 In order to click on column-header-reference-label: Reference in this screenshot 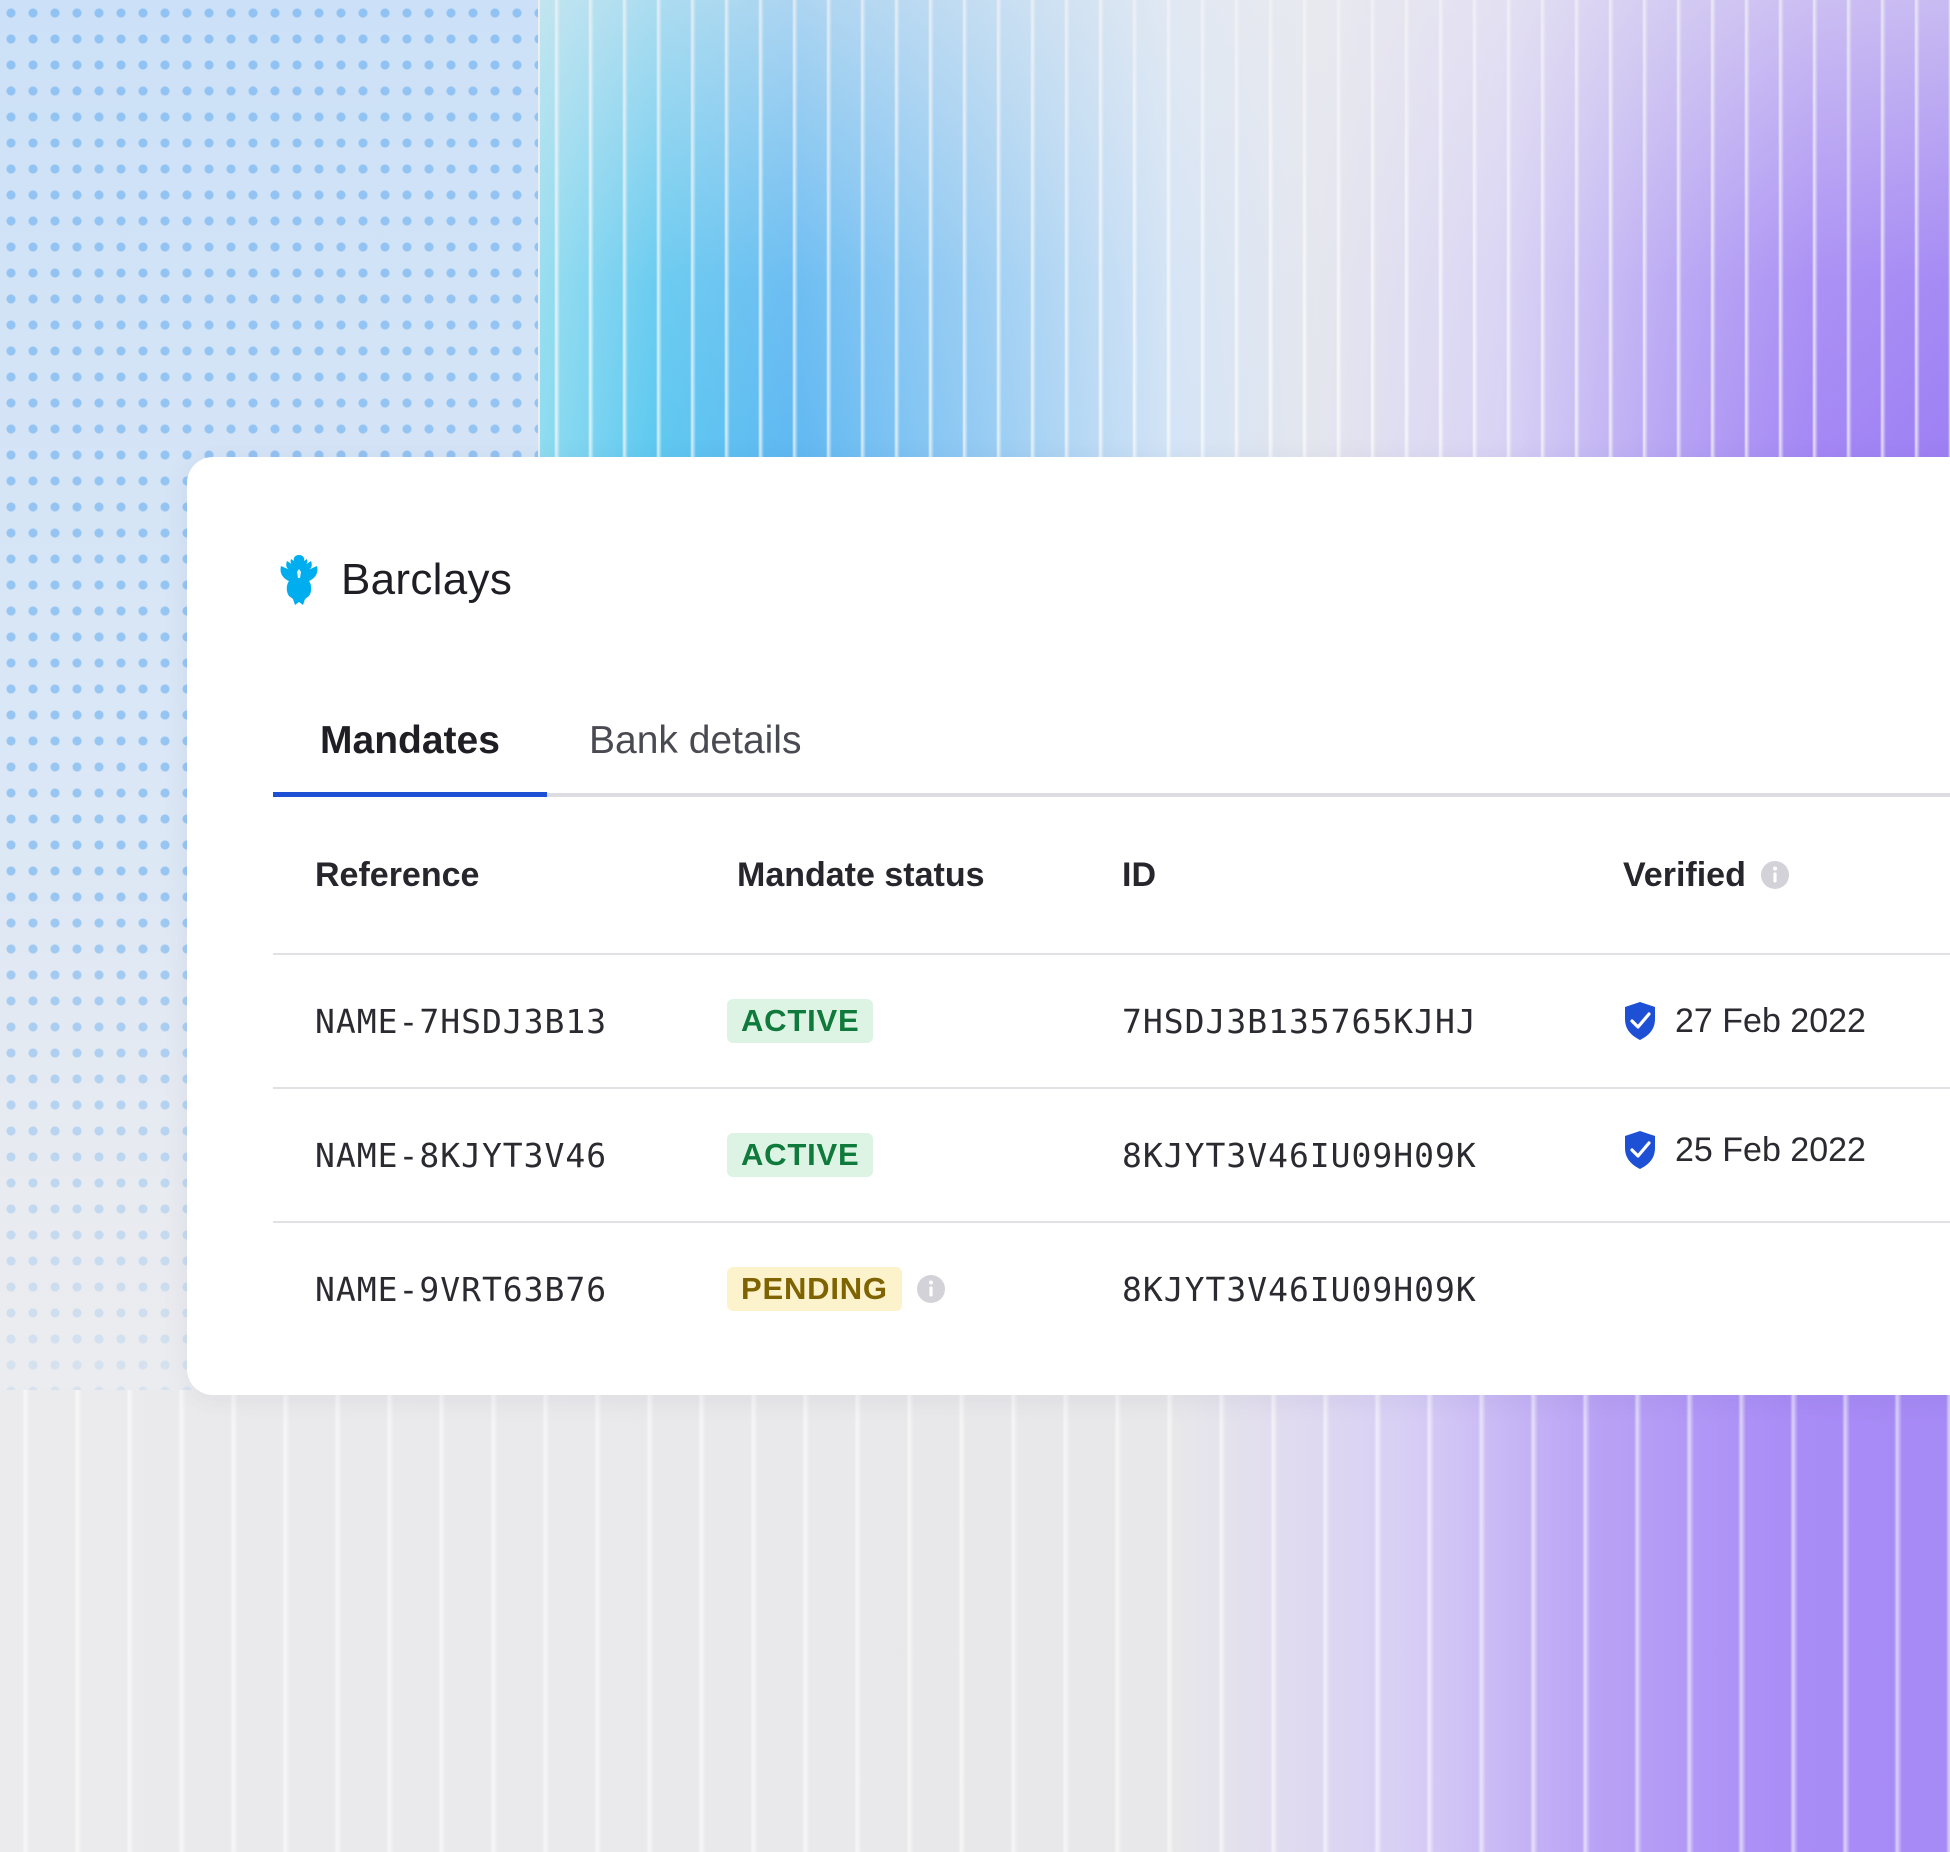, I will do `click(397, 874)`.